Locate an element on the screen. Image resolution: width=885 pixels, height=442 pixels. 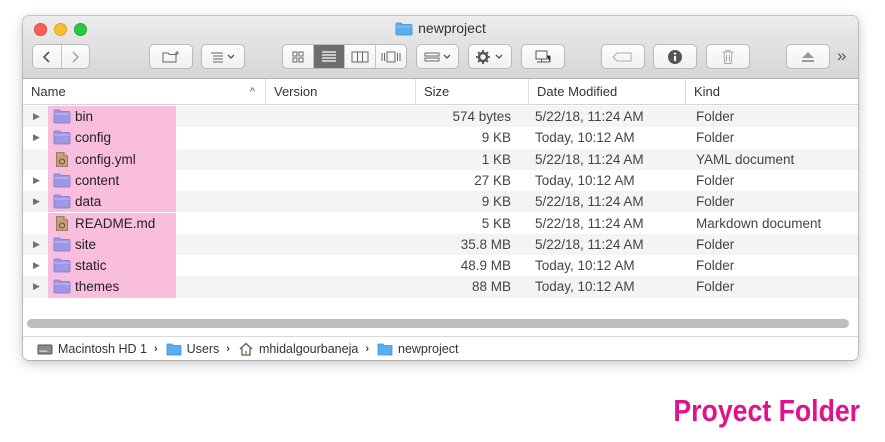
arrange-button is located at coordinates (223, 56).